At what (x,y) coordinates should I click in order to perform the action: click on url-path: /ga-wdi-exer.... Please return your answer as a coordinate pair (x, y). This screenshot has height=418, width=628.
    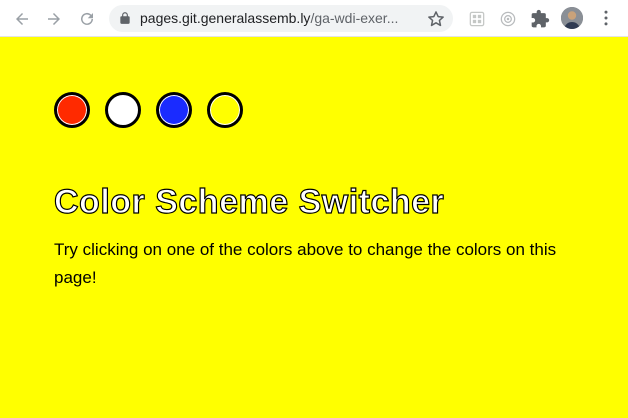
    Looking at the image, I should click on (354, 18).